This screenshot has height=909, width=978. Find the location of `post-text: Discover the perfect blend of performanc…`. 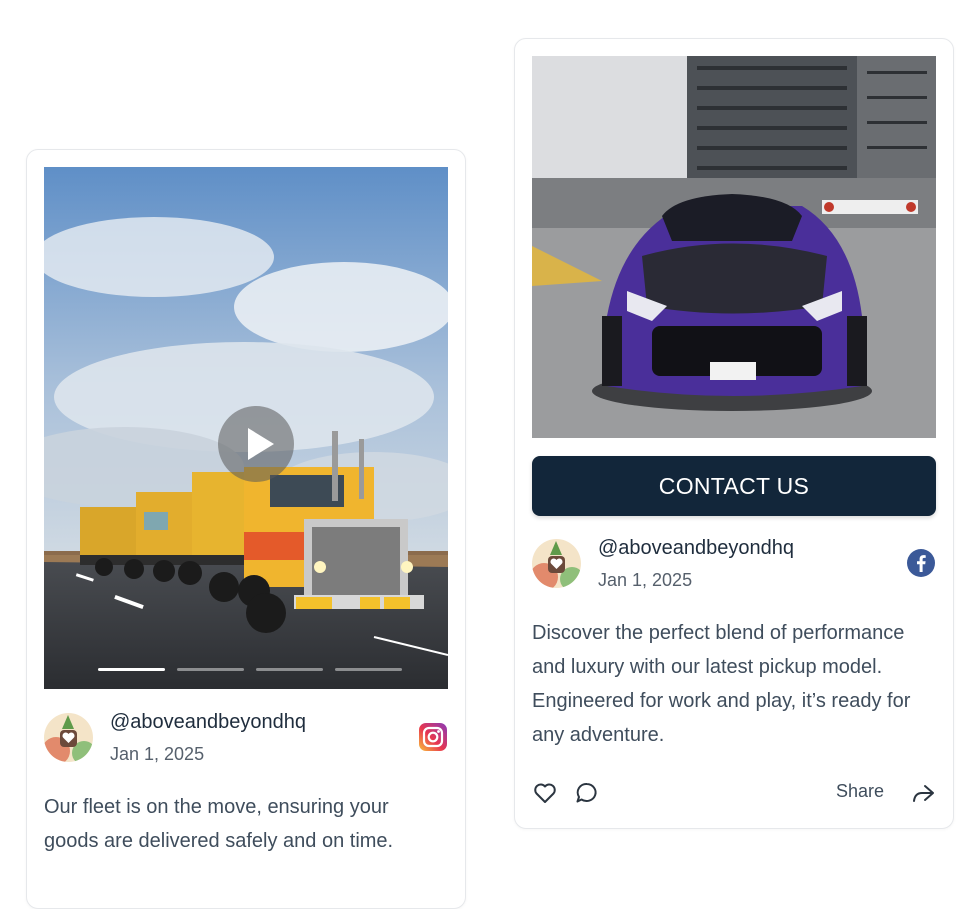

post-text: Discover the perfect blend of performanc… is located at coordinates (721, 684).